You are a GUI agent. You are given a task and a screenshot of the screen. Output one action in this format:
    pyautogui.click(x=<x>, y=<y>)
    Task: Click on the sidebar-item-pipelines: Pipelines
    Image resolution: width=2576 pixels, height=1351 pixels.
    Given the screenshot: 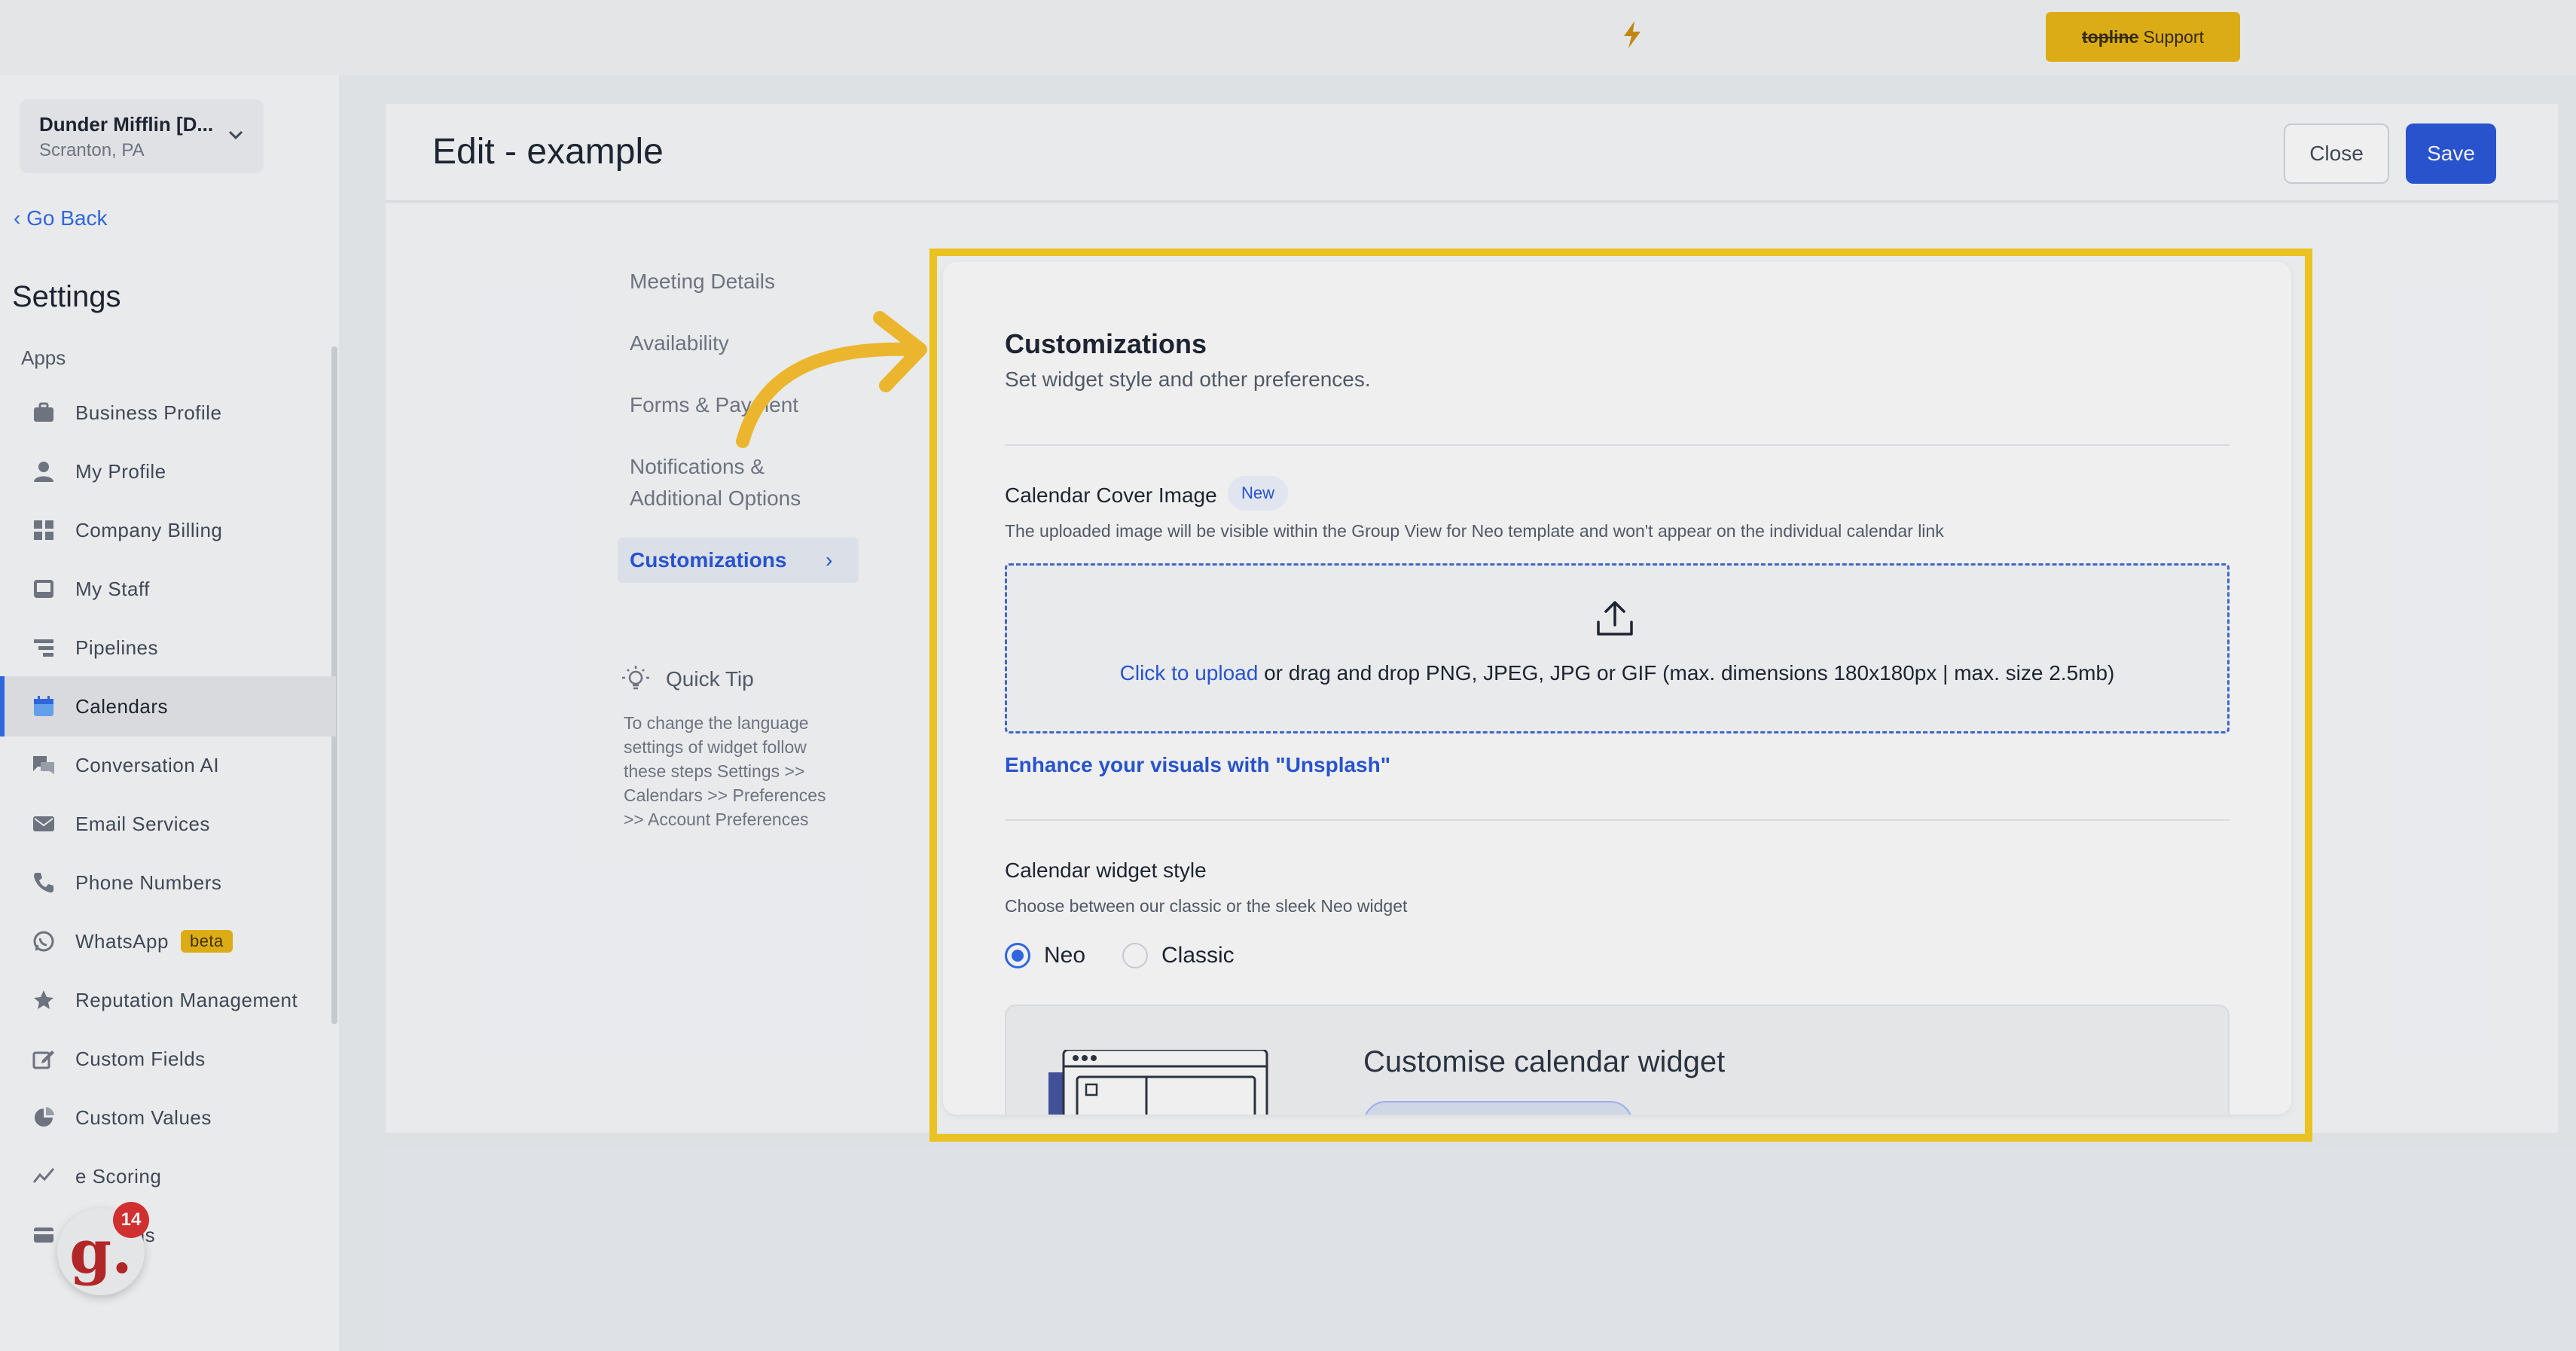 What is the action you would take?
    pyautogui.click(x=168, y=648)
    